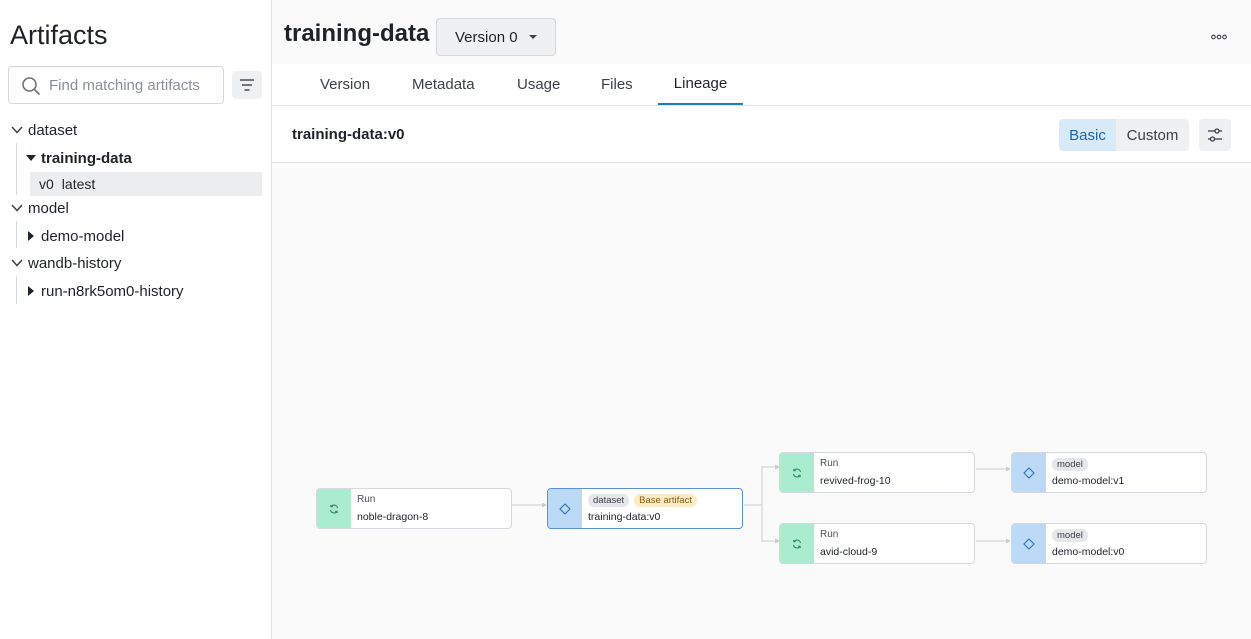  I want to click on node-name: demo-model:v1, so click(1088, 481).